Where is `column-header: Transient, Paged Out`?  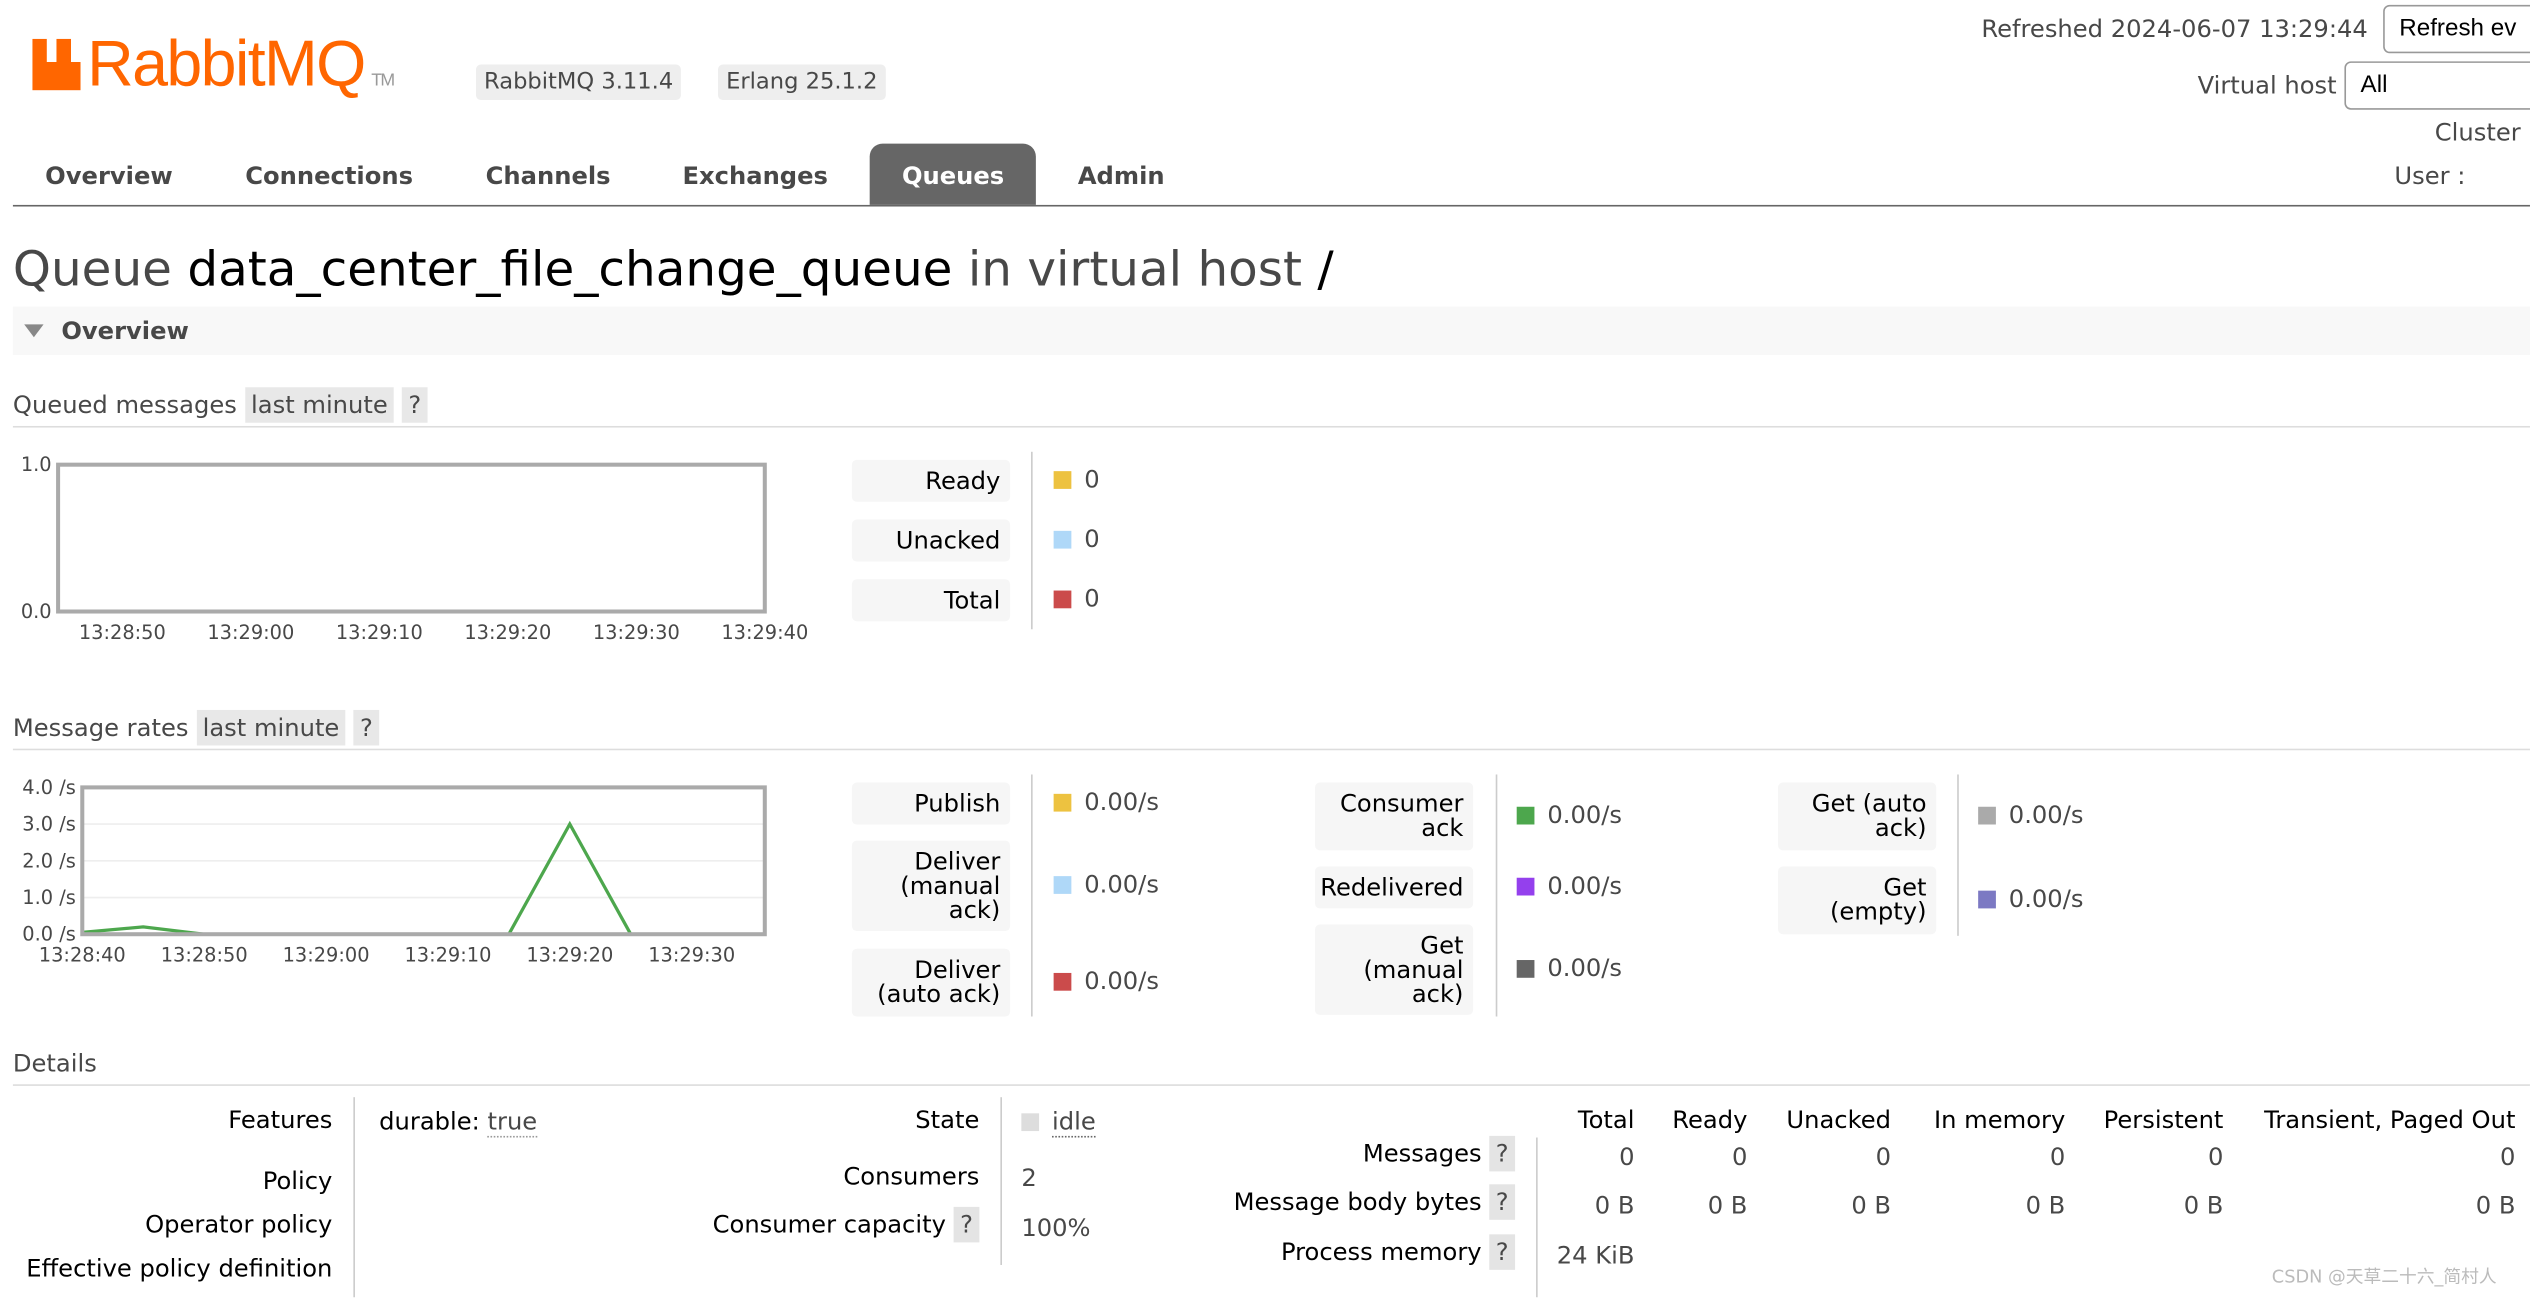
column-header: Transient, Paged Out is located at coordinates (2389, 1119).